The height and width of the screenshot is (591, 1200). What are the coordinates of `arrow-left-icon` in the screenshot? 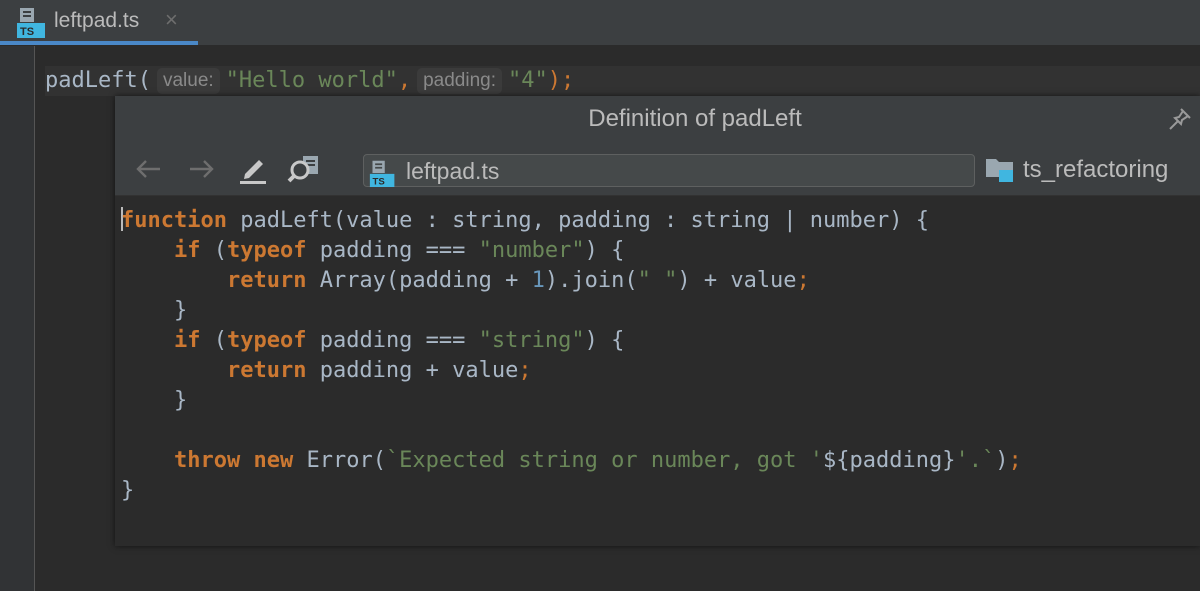 It's located at (149, 171).